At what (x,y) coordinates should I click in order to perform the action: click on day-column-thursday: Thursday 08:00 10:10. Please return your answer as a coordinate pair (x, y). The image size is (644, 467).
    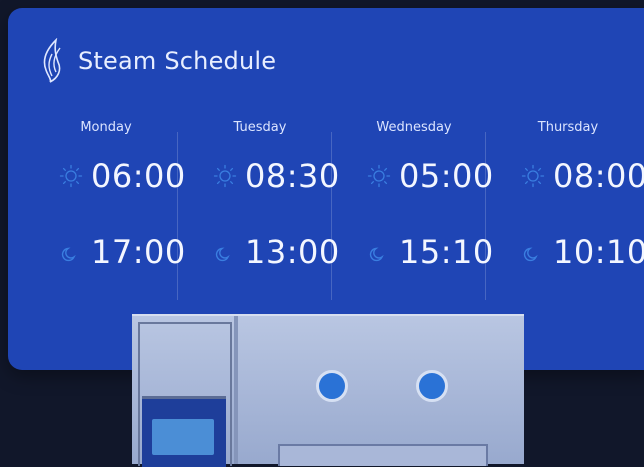
    Looking at the image, I should click on (567, 210).